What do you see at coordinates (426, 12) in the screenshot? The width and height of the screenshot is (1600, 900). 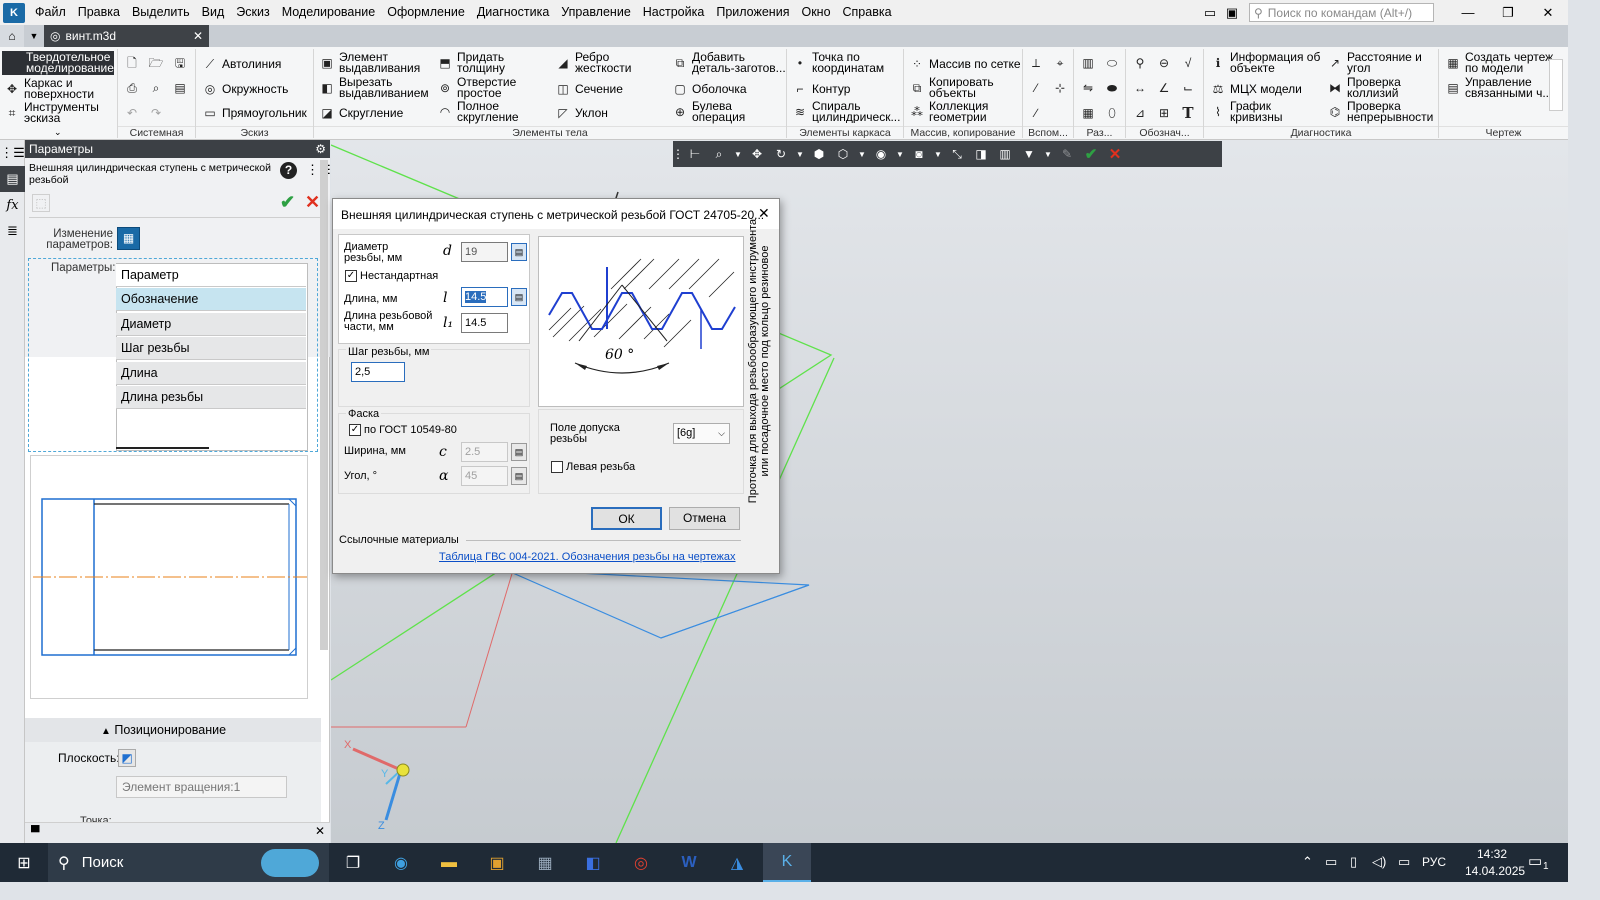 I see `menu-design: Оформление` at bounding box center [426, 12].